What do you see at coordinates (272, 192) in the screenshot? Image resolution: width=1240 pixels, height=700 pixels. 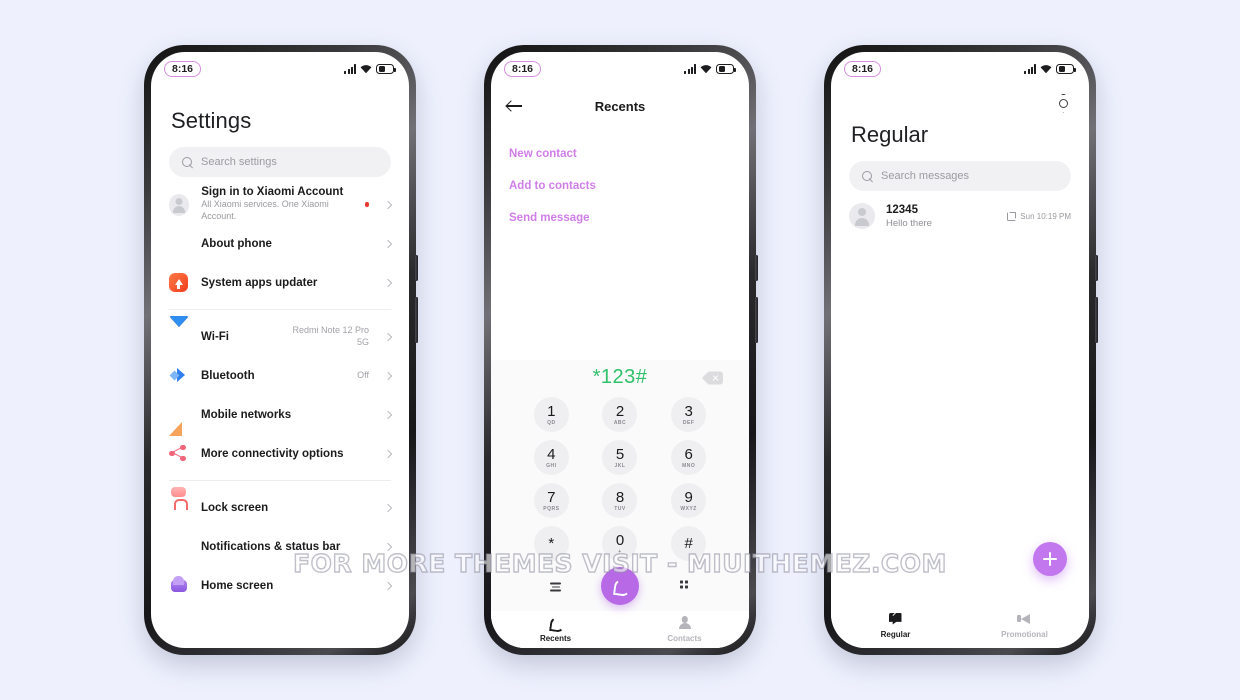 I see `account-title: Sign in to Xiaomi Account` at bounding box center [272, 192].